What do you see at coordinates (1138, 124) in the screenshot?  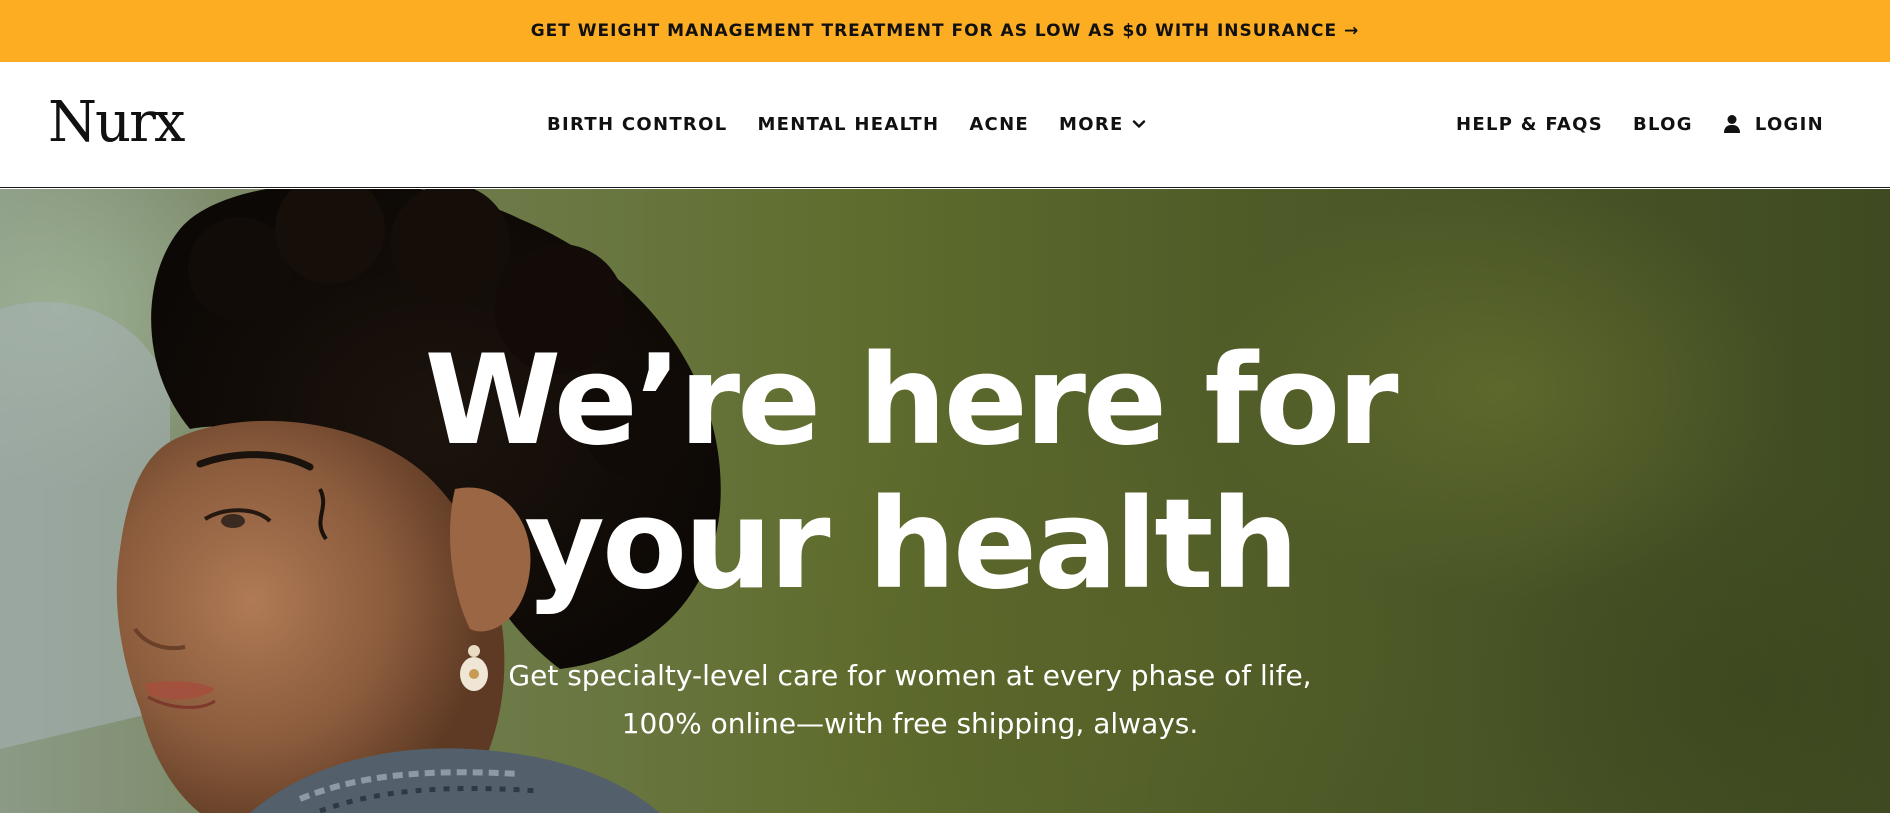 I see `chevron-down-icon` at bounding box center [1138, 124].